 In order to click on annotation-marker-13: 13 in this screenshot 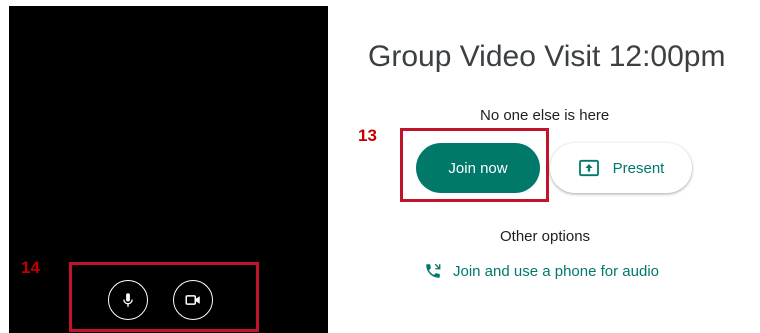, I will do `click(367, 135)`.